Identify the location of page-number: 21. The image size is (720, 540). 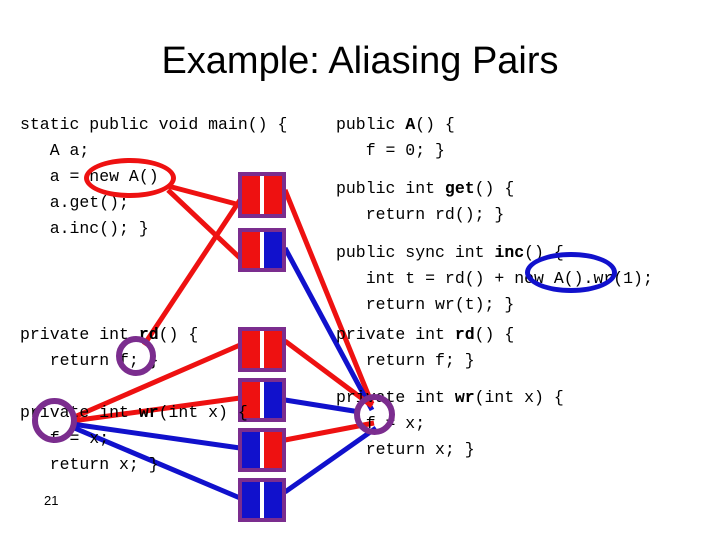
(51, 500).